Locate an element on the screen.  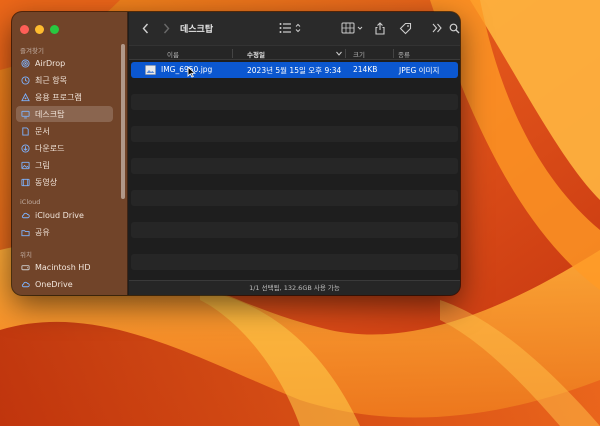
share-icon is located at coordinates (380, 28).